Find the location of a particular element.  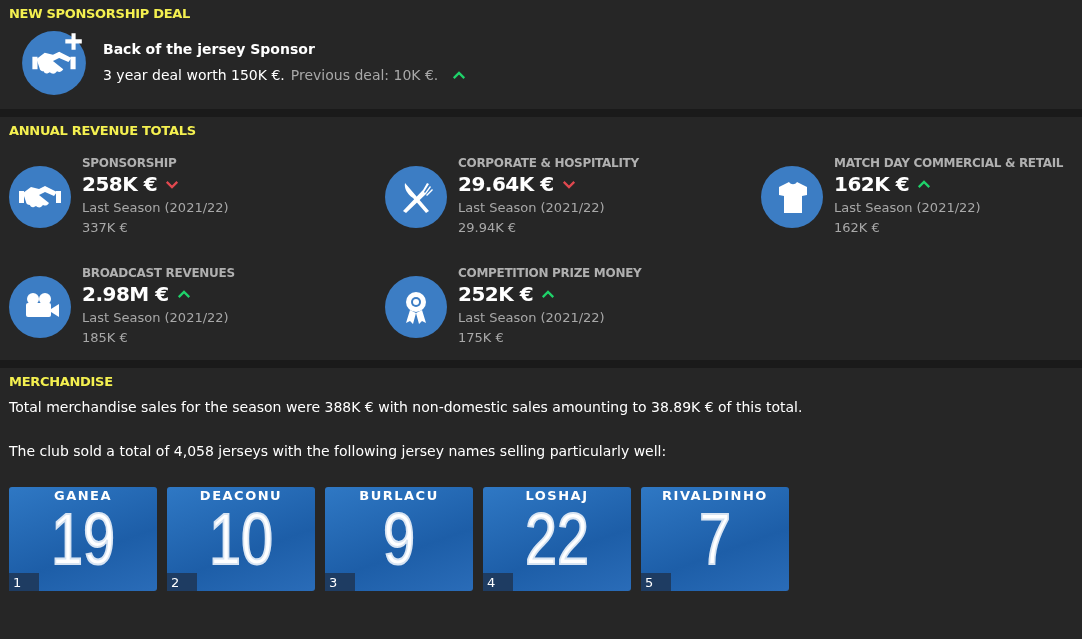

last-season-value: 337K € is located at coordinates (105, 228).